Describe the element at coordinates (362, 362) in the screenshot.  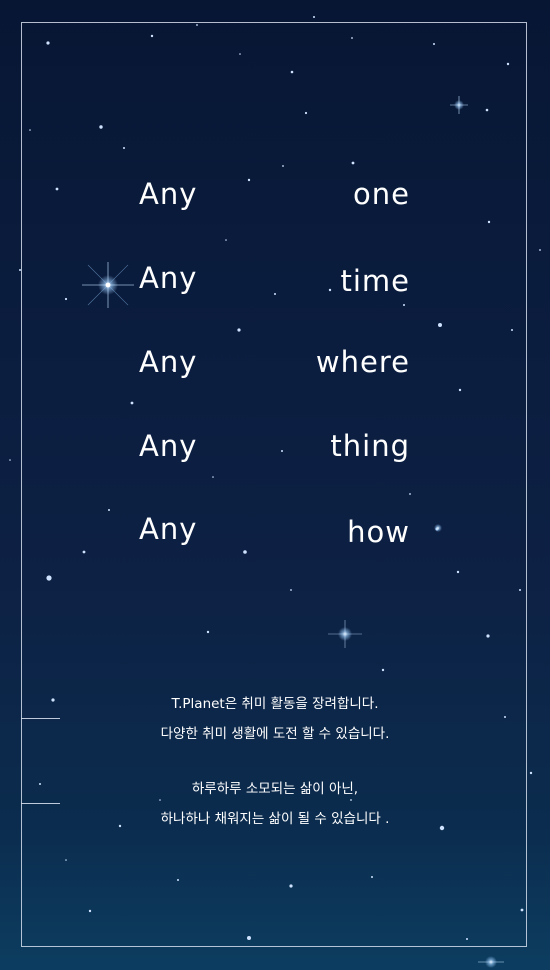
I see `word-where: where` at that location.